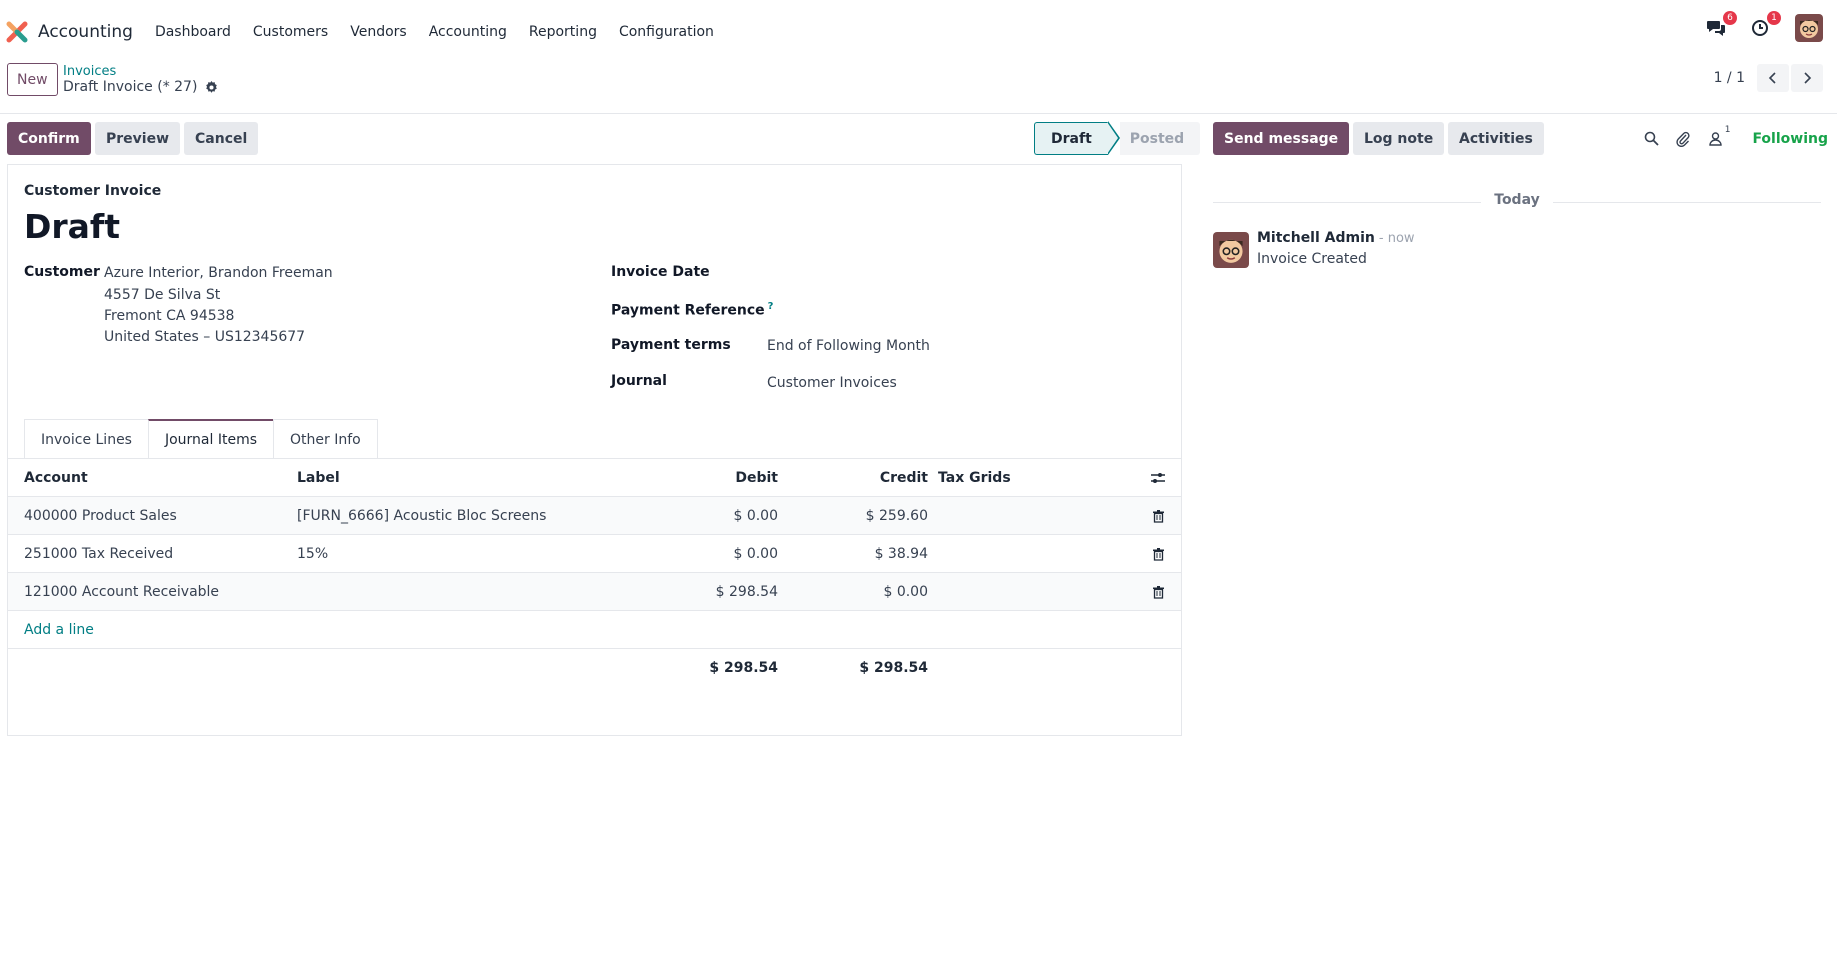  Describe the element at coordinates (1716, 28) in the screenshot. I see `chat-bubbles-icon` at that location.